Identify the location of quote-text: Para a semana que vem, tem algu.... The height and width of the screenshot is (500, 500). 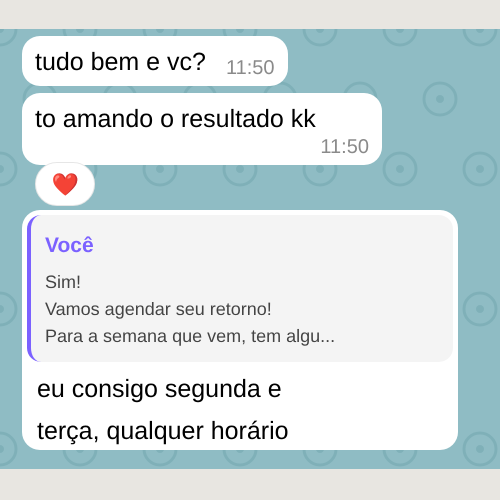
(190, 336).